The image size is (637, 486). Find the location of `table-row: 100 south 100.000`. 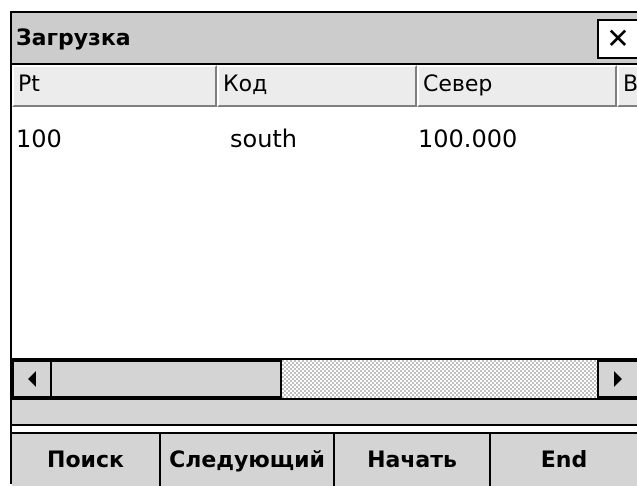

table-row: 100 south 100.000 is located at coordinates (324, 141).